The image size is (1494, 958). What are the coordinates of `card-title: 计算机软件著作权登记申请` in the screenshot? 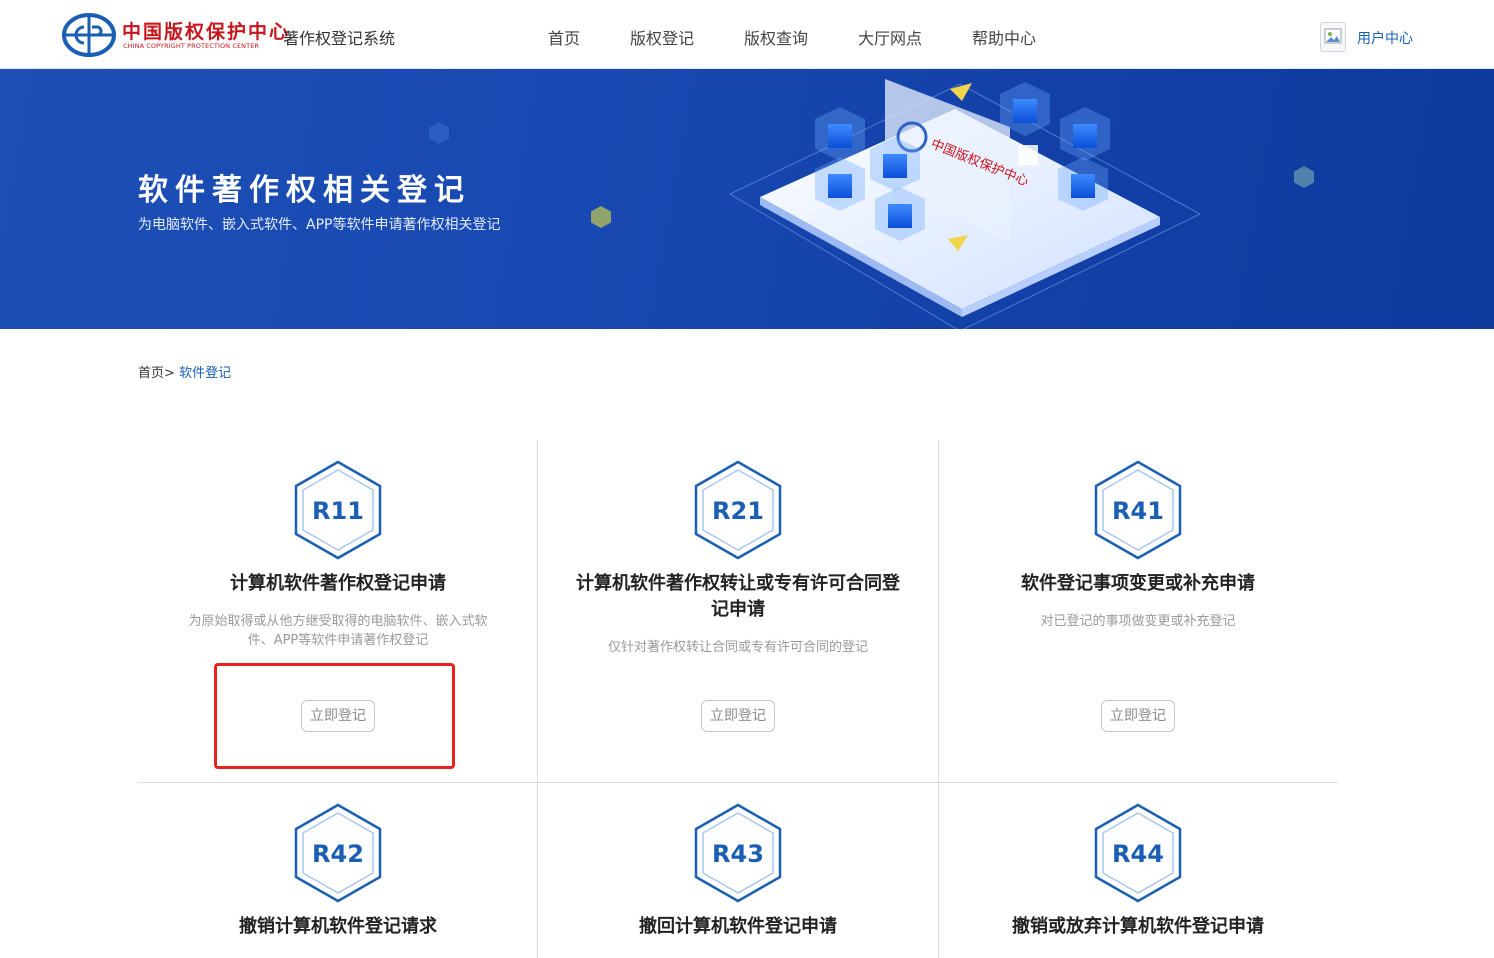 It's located at (338, 583).